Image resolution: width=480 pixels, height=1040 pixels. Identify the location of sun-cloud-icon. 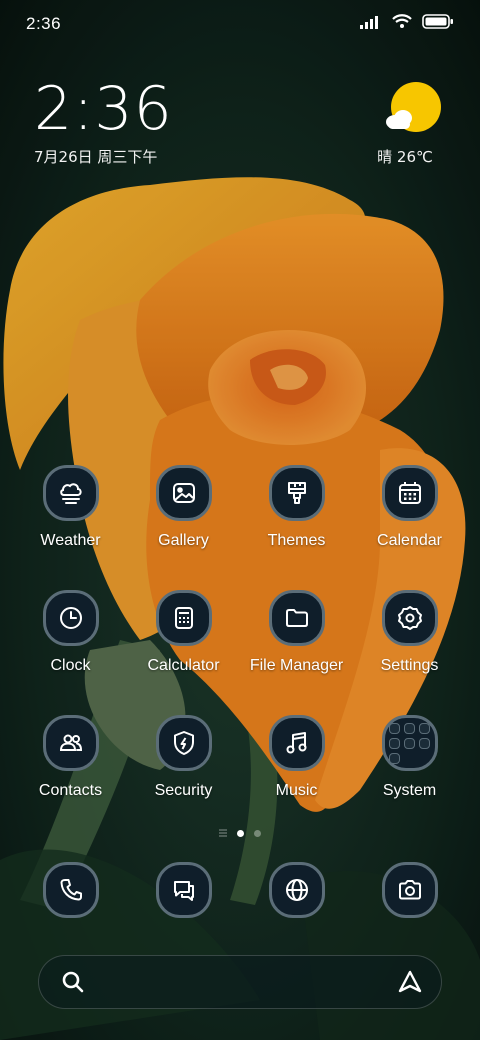
(413, 107).